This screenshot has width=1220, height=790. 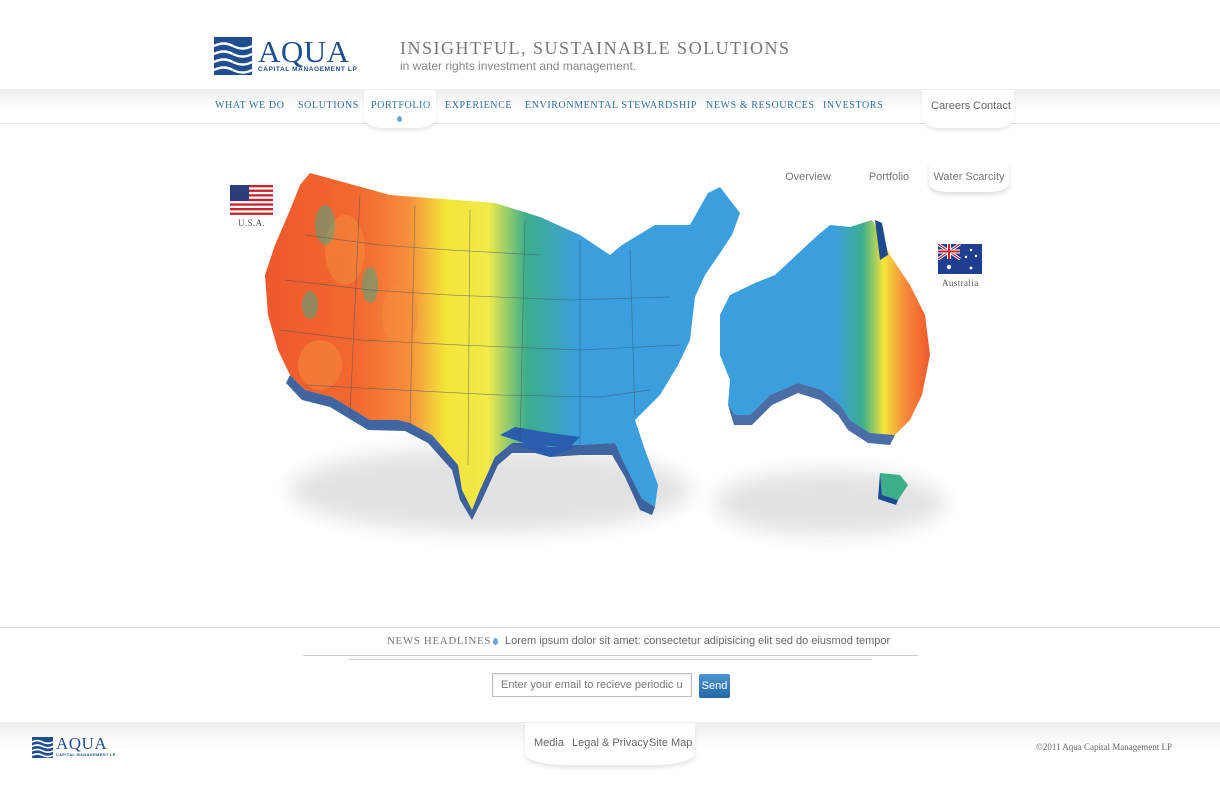 What do you see at coordinates (250, 105) in the screenshot?
I see `nav-what-we-do: WHAT WE DO` at bounding box center [250, 105].